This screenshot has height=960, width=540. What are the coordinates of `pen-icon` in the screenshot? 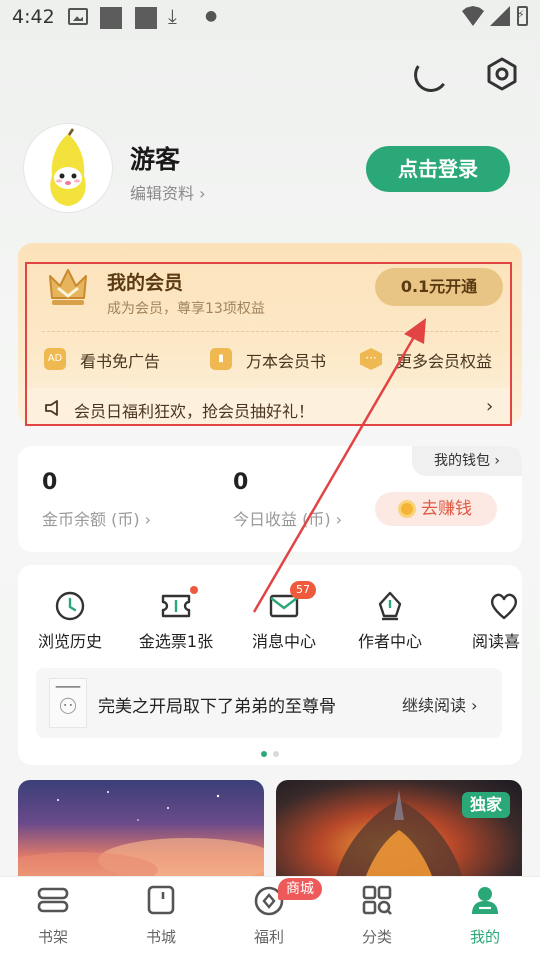 It's located at (390, 606).